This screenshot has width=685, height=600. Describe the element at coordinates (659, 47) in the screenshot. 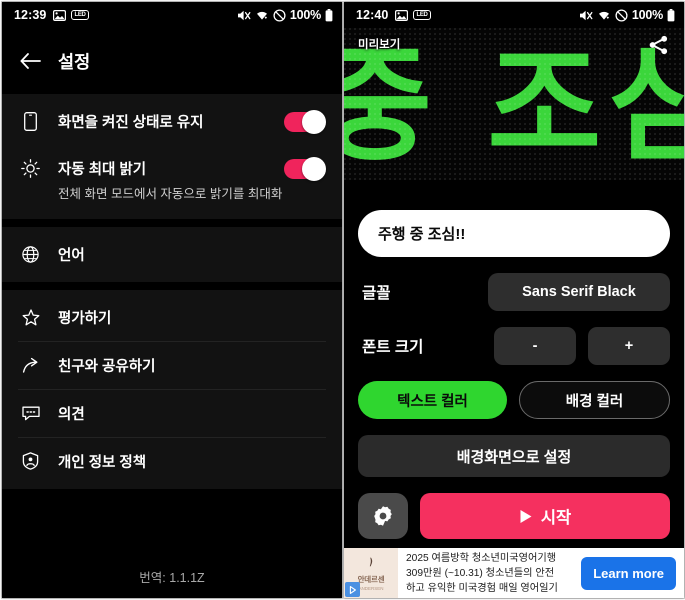

I see `share-icon` at that location.